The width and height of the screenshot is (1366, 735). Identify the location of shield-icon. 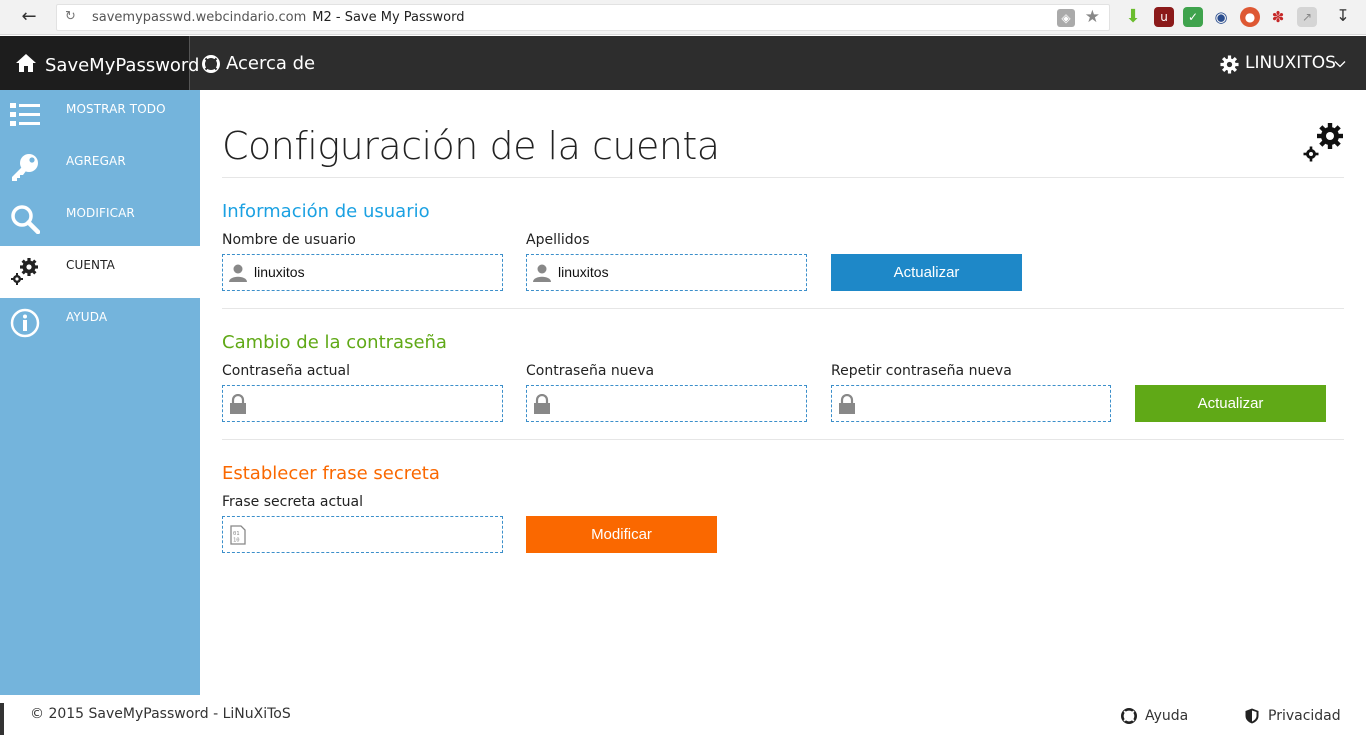
(1252, 716).